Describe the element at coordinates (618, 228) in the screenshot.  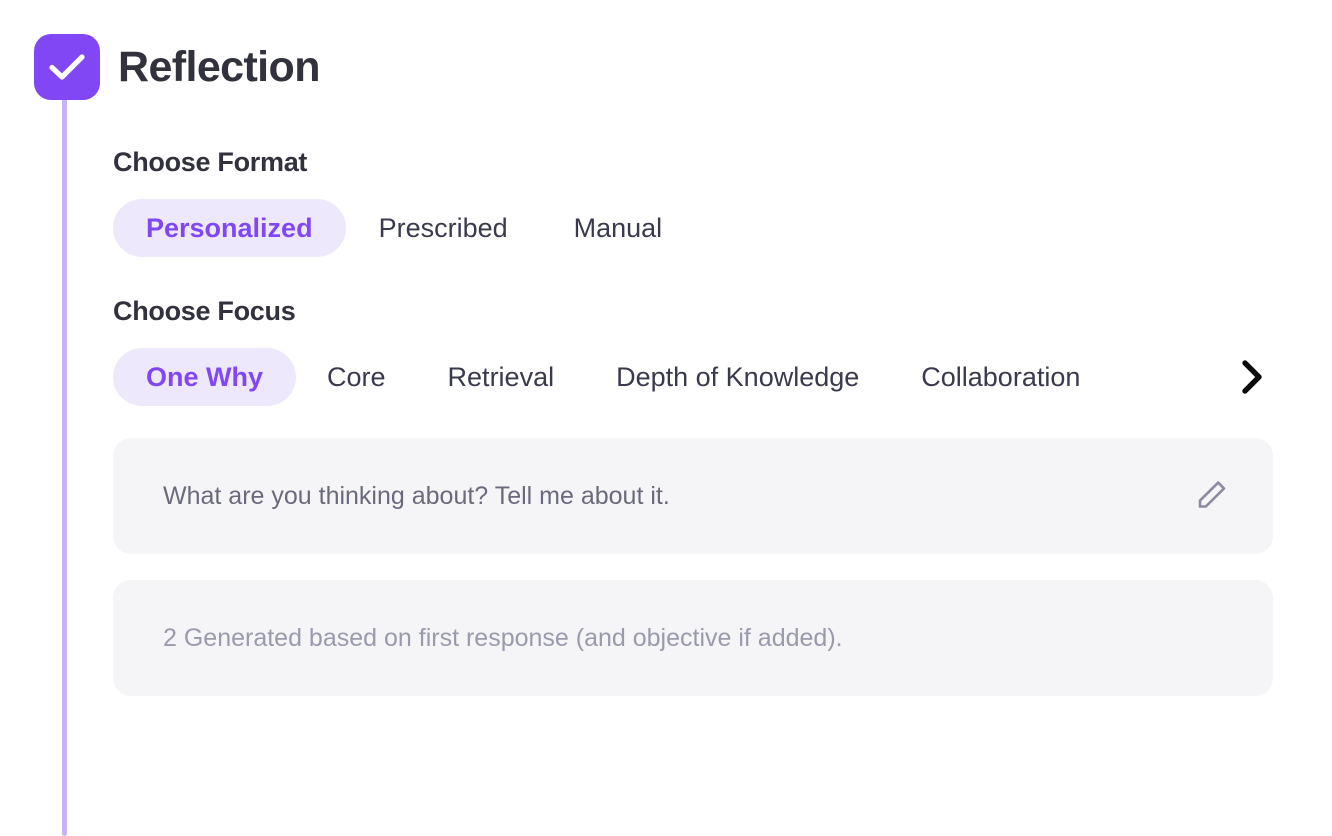
I see `format-tab-manual: Manual` at that location.